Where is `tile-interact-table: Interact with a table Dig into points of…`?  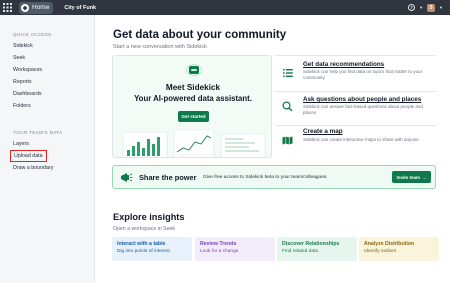 tile-interact-table: Interact with a table Dig into points of… is located at coordinates (152, 249).